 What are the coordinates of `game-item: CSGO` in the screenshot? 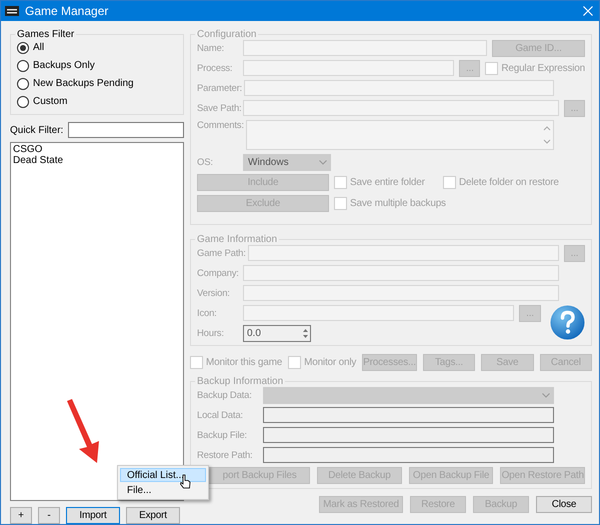 It's located at (97, 149).